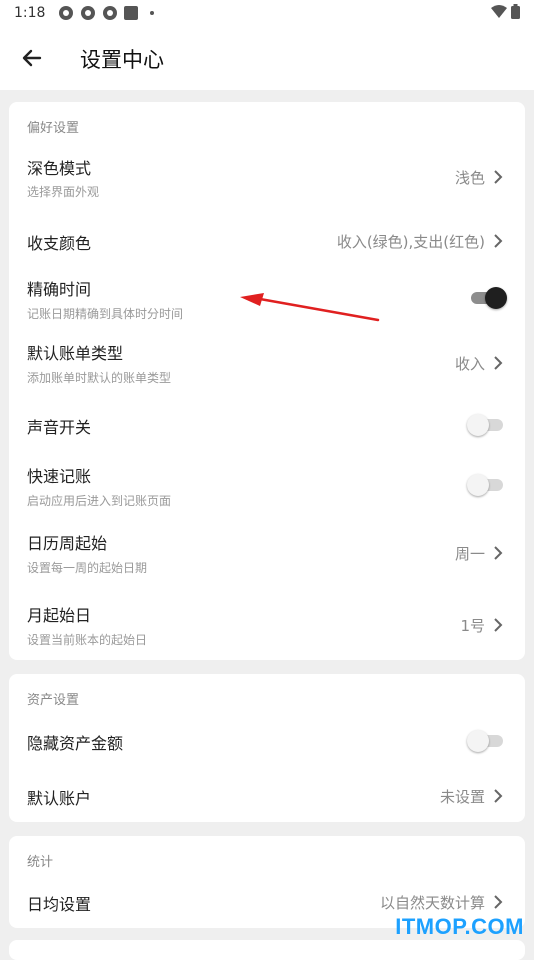  I want to click on setting-title: 日均设置, so click(59, 904).